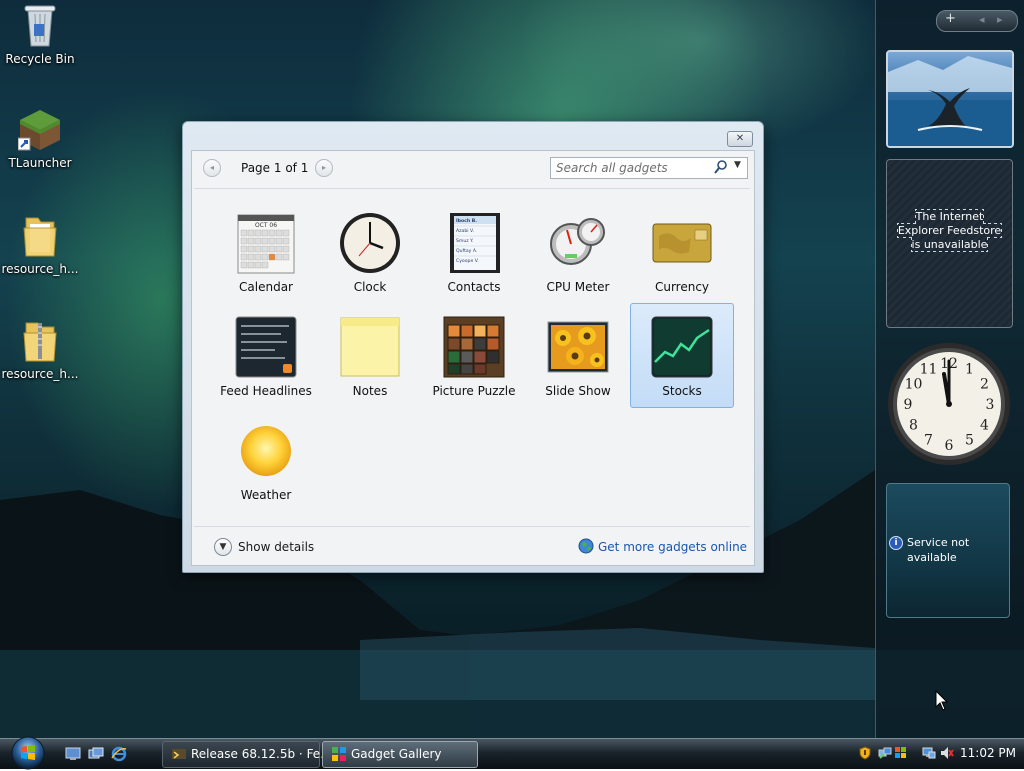 The height and width of the screenshot is (771, 1024). Describe the element at coordinates (370, 243) in the screenshot. I see `clock-icon` at that location.